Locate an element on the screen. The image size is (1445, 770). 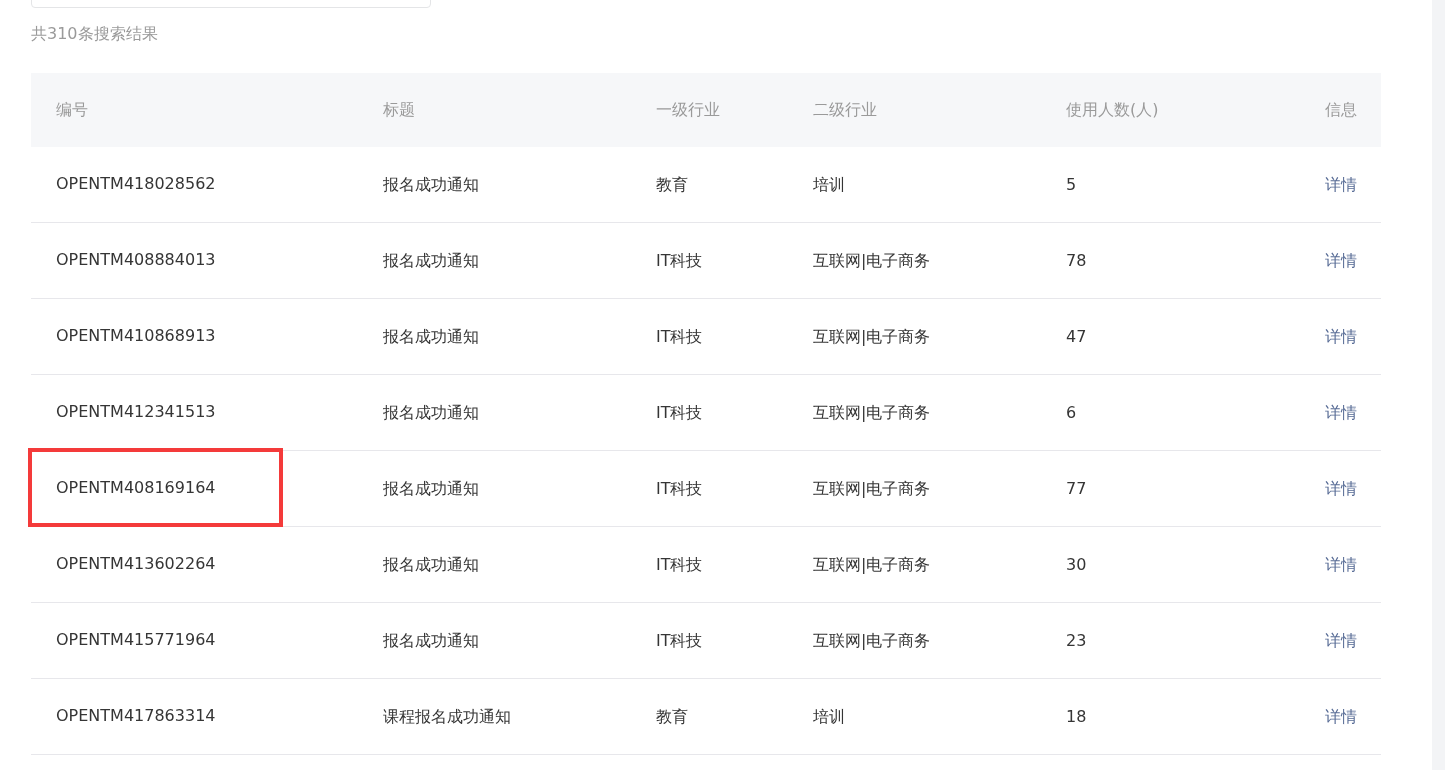
table-cell-text: 课程报名成功通知 is located at coordinates (447, 716).